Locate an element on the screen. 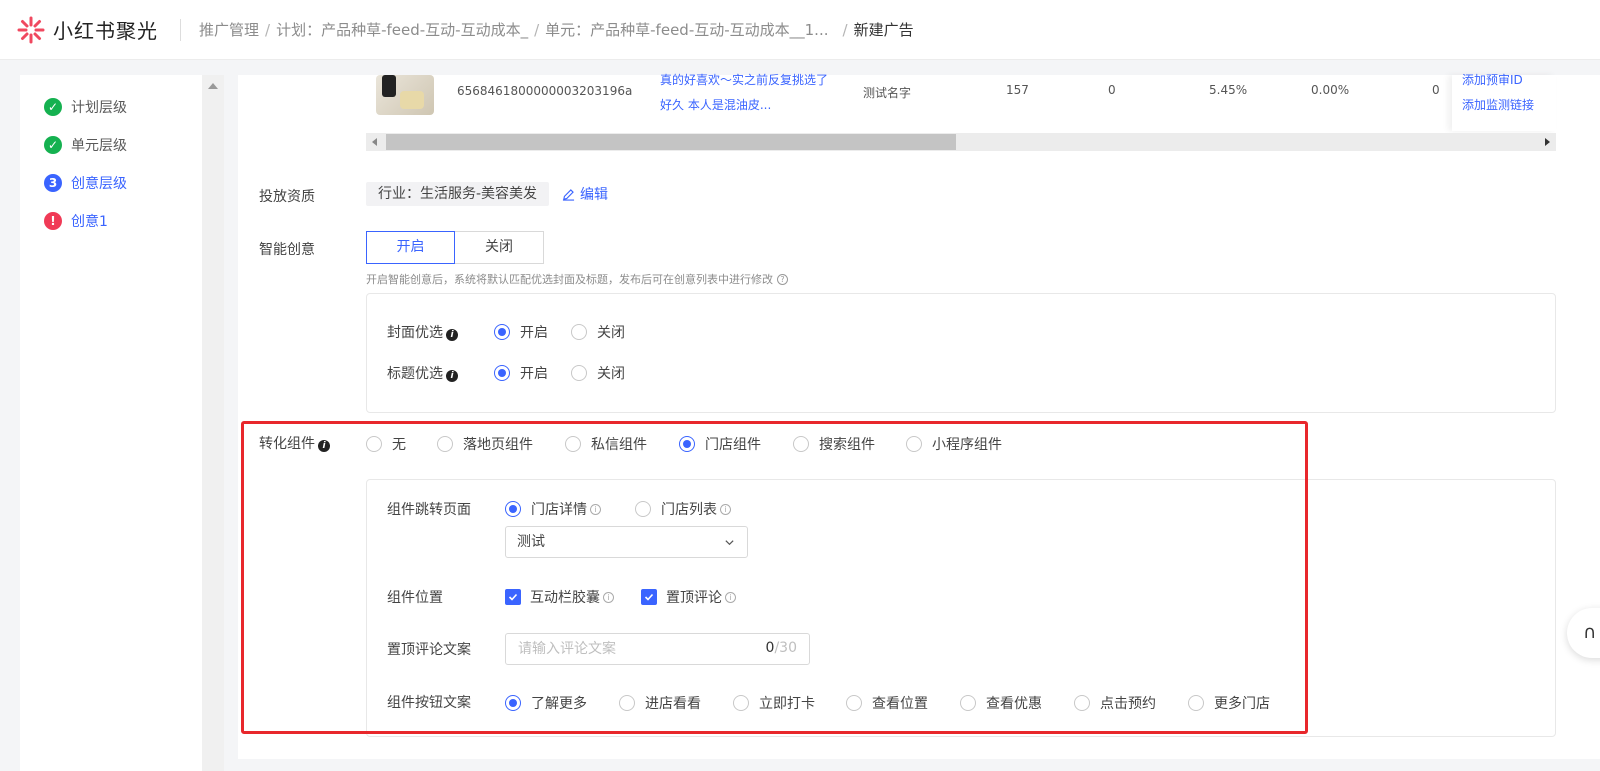  breadcrumb-promotion: 推广管理 is located at coordinates (229, 29).